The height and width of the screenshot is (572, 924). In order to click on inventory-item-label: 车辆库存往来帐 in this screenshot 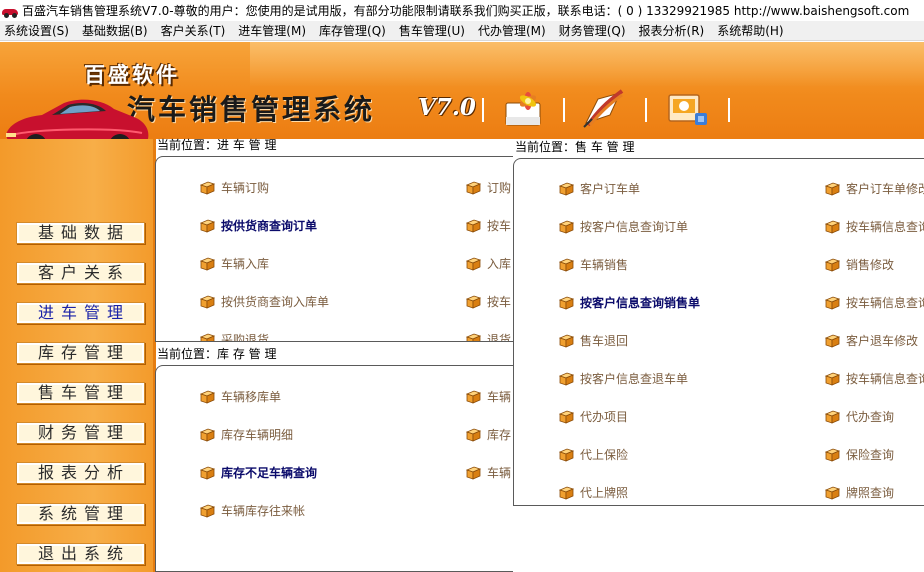, I will do `click(263, 511)`.